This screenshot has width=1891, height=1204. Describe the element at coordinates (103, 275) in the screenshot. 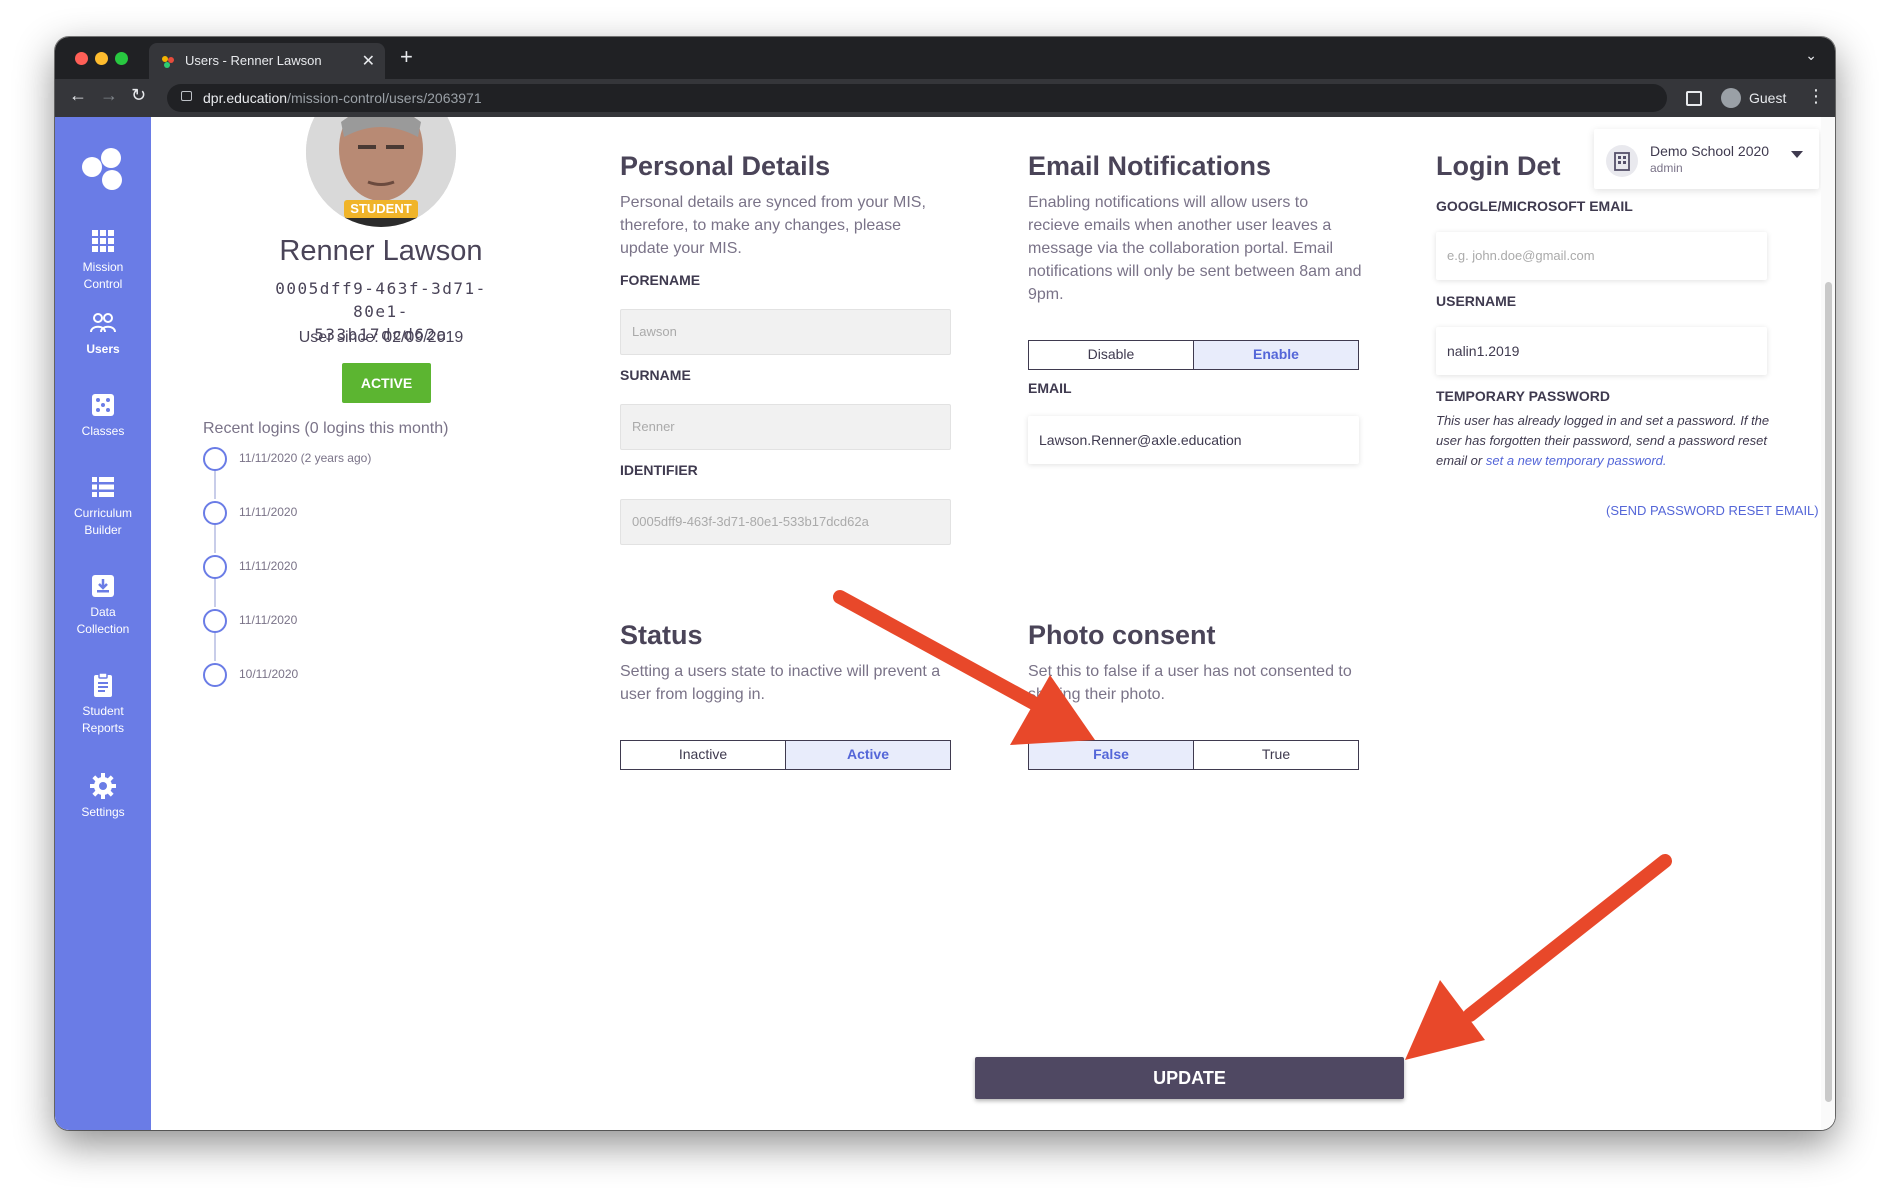

I see `sidebar-item-label: Mission Control` at that location.